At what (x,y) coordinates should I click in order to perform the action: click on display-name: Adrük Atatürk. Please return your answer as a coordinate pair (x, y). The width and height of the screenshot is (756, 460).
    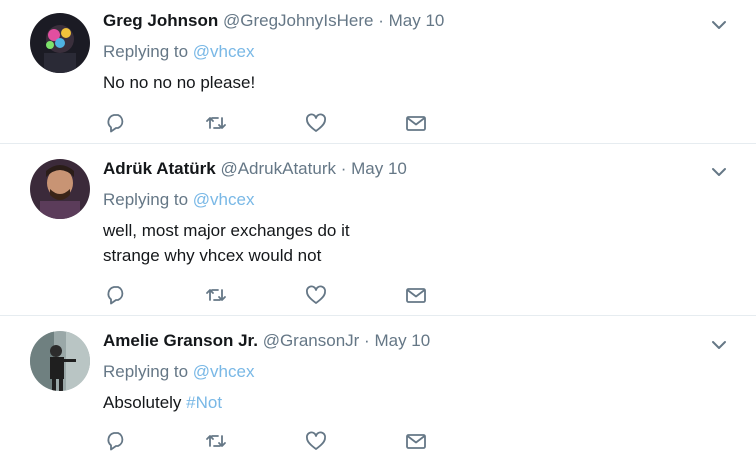
    Looking at the image, I should click on (159, 168).